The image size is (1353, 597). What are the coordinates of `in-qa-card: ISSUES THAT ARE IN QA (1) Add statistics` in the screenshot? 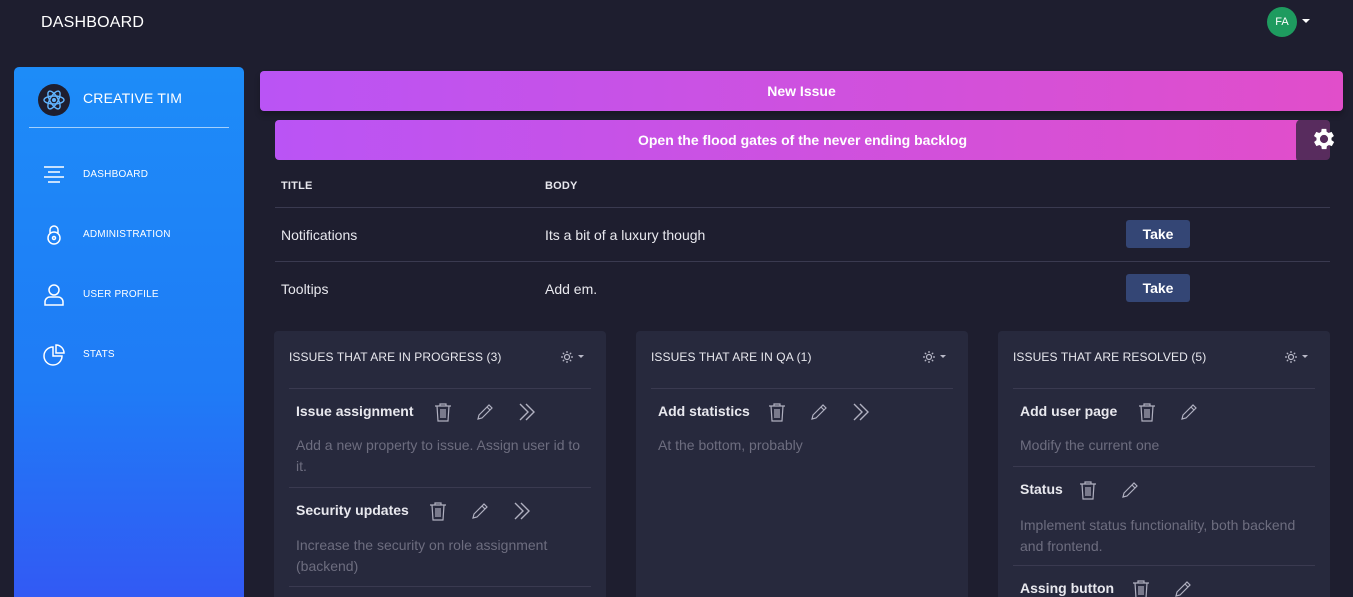 It's located at (802, 464).